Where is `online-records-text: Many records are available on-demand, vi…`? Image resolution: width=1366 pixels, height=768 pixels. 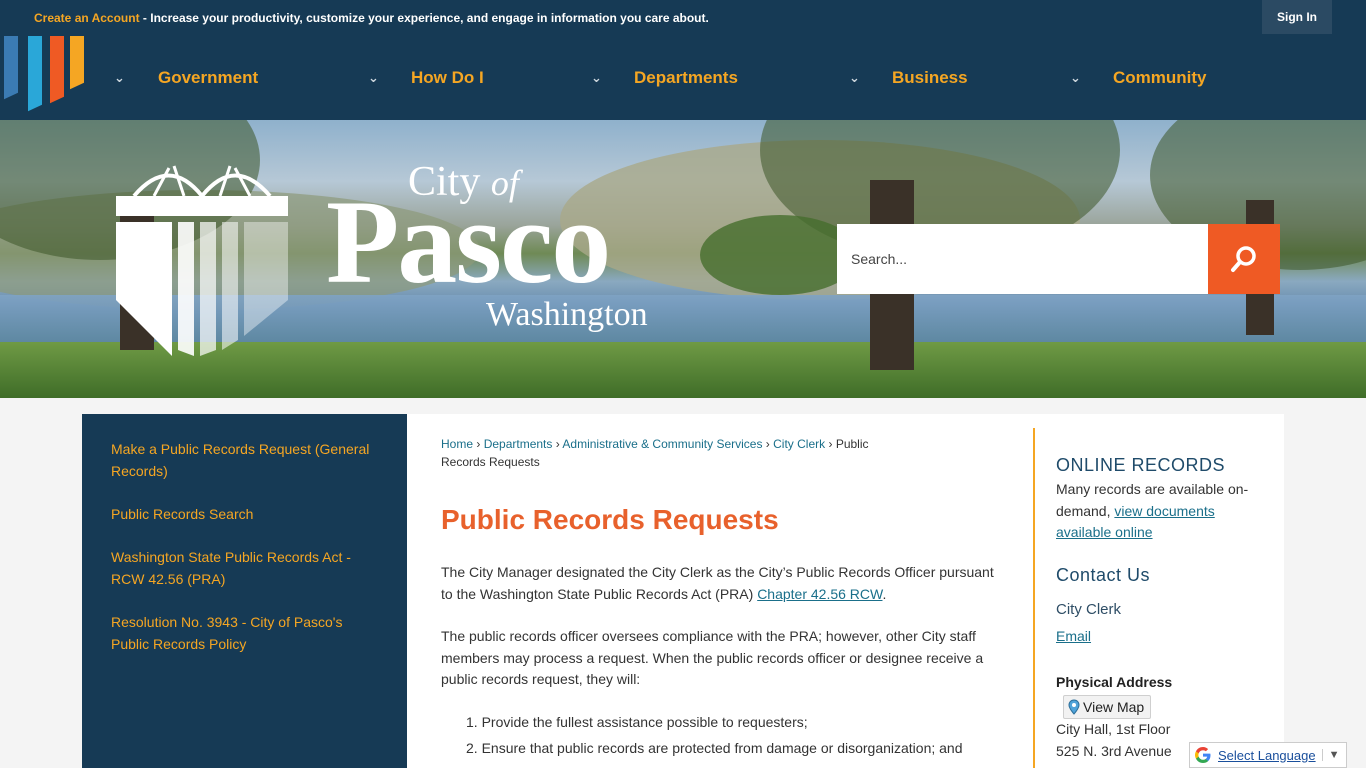 online-records-text: Many records are available on-demand, vi… is located at coordinates (1161, 511).